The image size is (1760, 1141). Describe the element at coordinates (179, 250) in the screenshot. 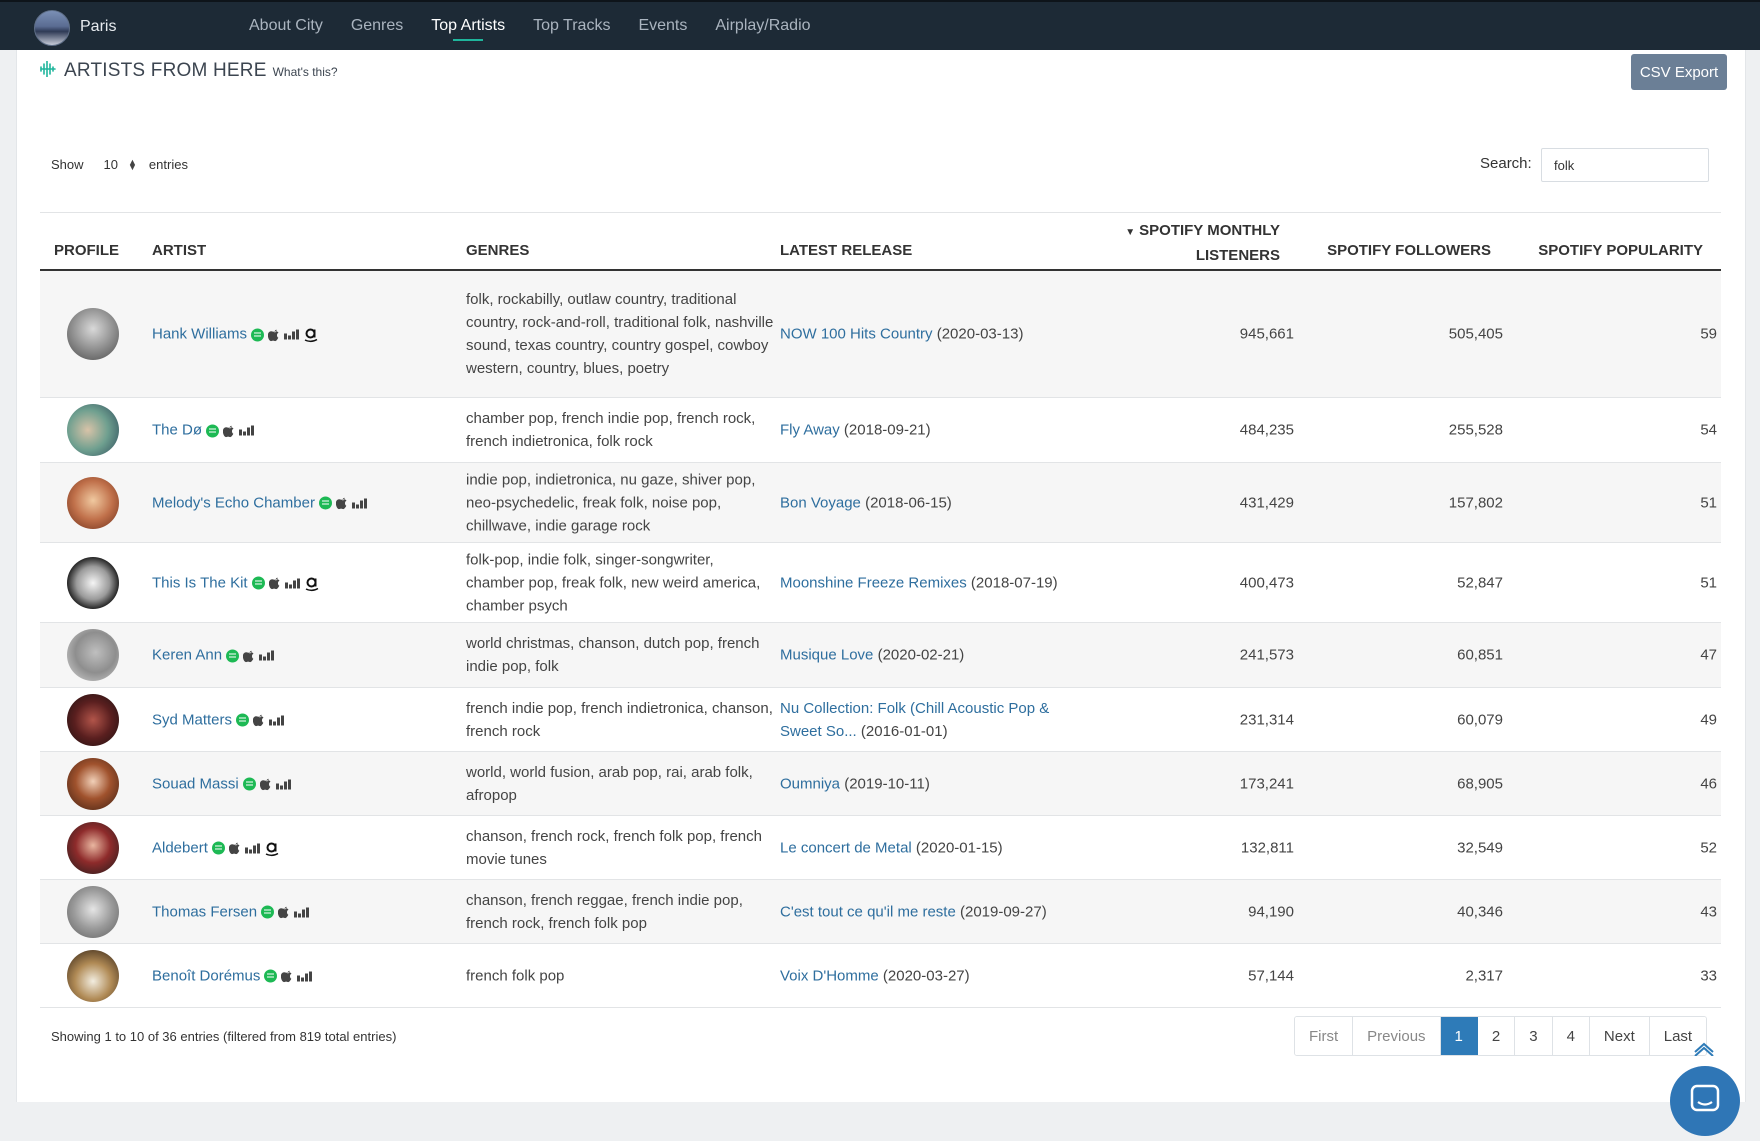

I see `col-artist: ARTIST` at that location.